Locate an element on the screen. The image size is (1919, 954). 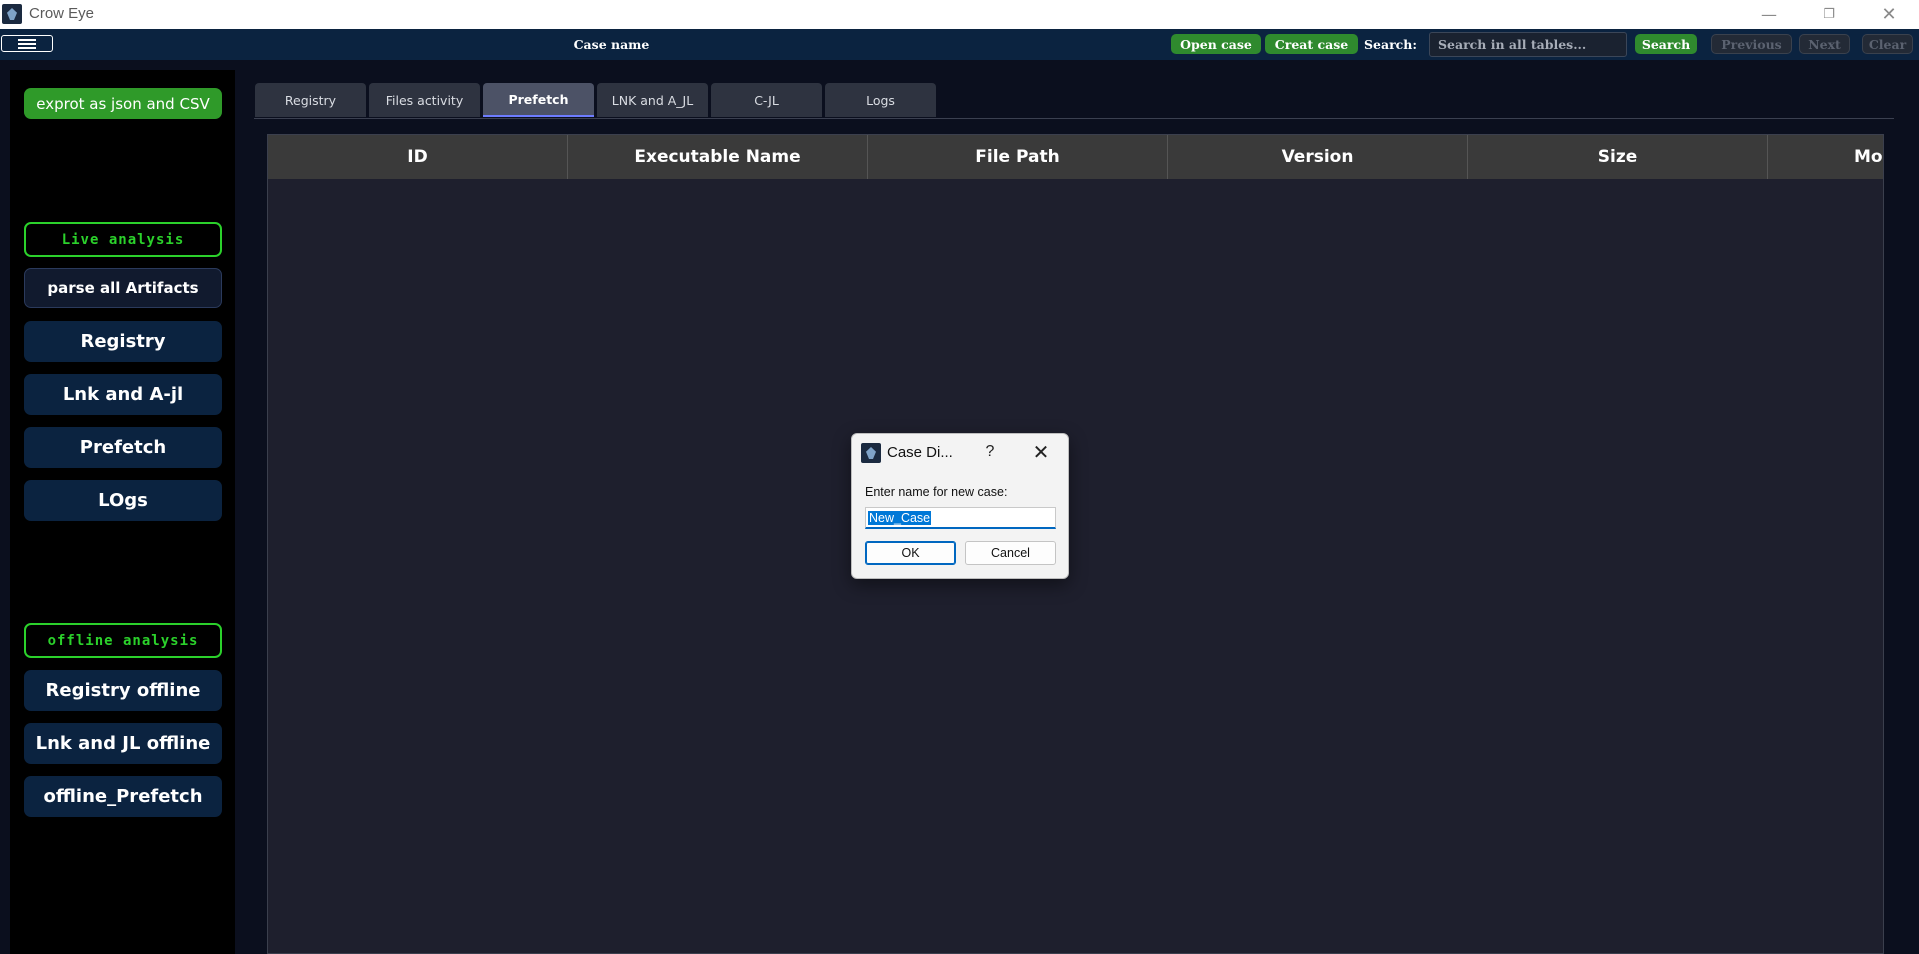
search-label: Search: is located at coordinates (1390, 44).